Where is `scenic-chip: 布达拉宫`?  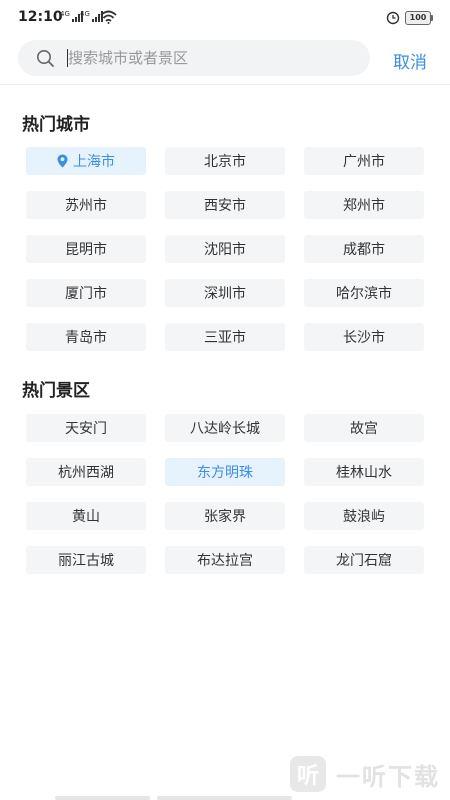 scenic-chip: 布达拉宫 is located at coordinates (225, 560).